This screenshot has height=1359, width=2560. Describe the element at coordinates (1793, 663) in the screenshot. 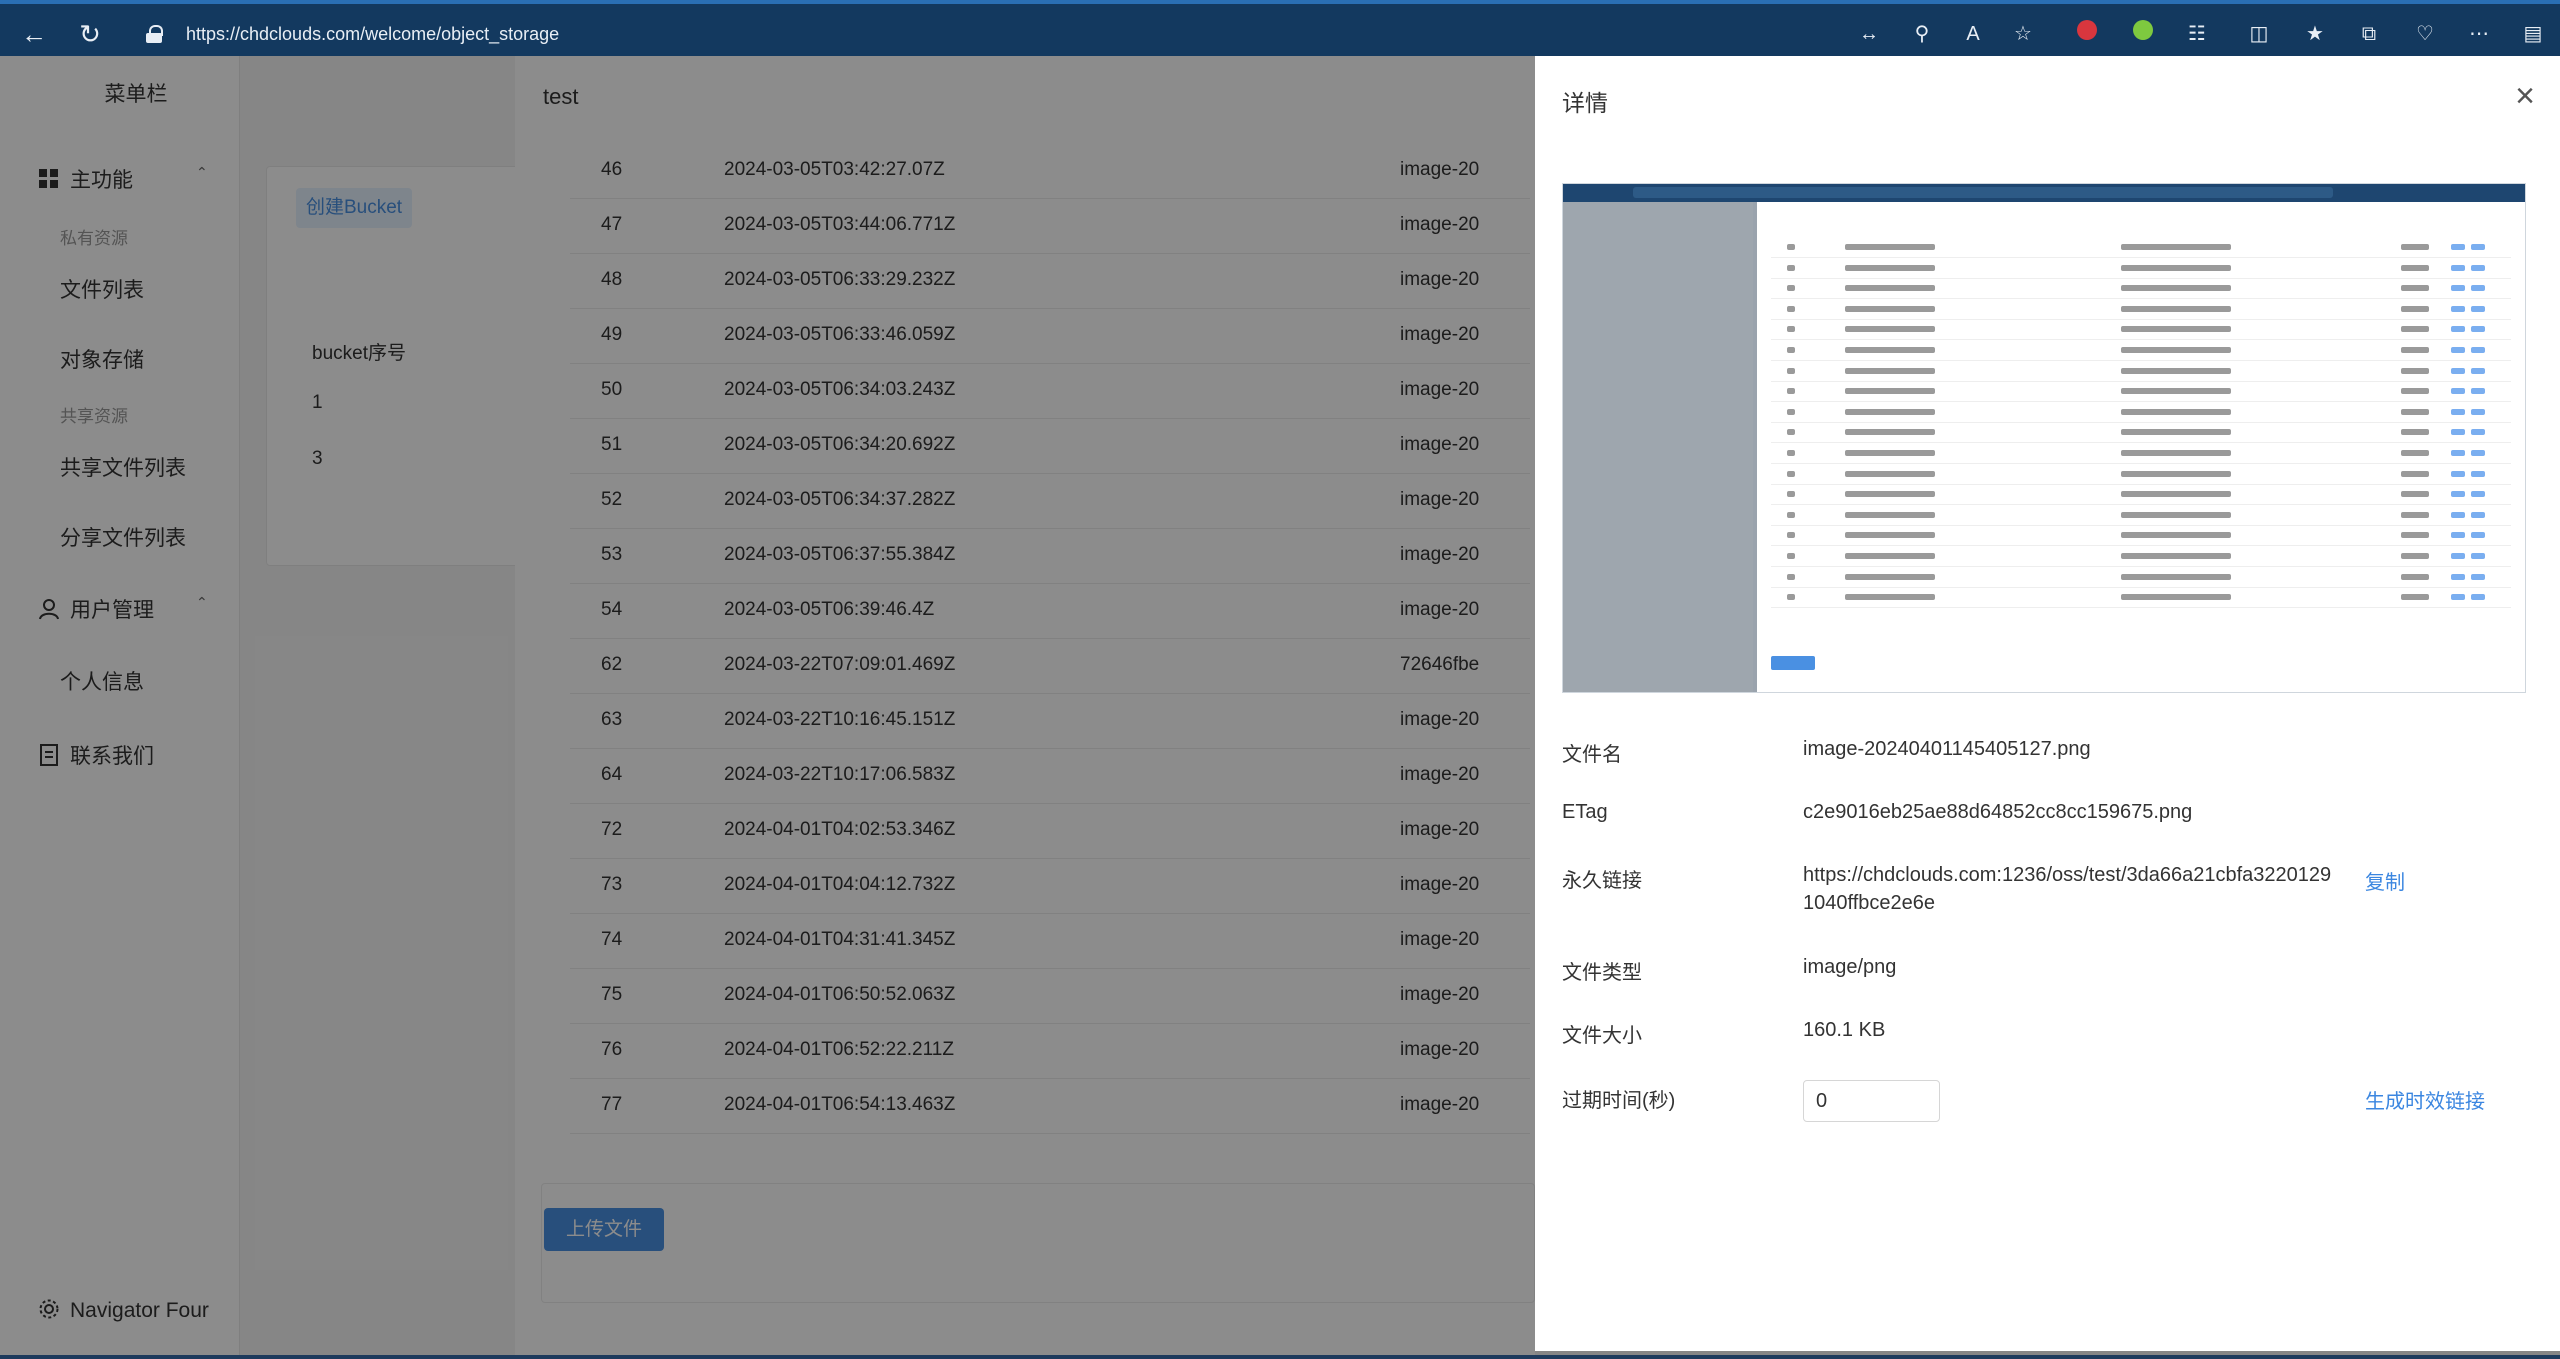

I see `preview-upload-button` at that location.